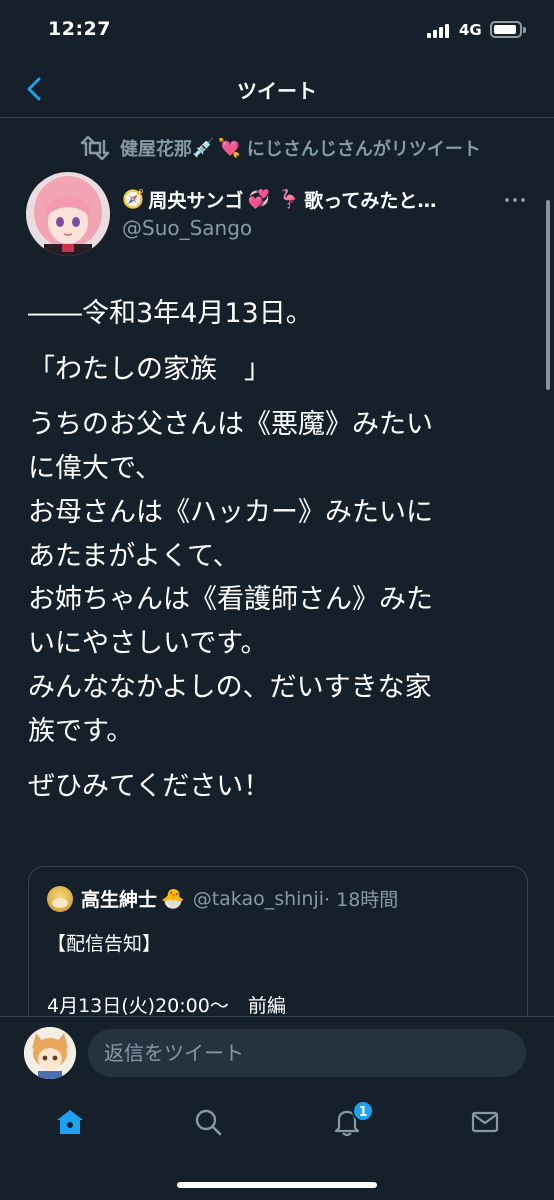  I want to click on tweet-paragraph: ――令和3年4月13日。, so click(170, 313).